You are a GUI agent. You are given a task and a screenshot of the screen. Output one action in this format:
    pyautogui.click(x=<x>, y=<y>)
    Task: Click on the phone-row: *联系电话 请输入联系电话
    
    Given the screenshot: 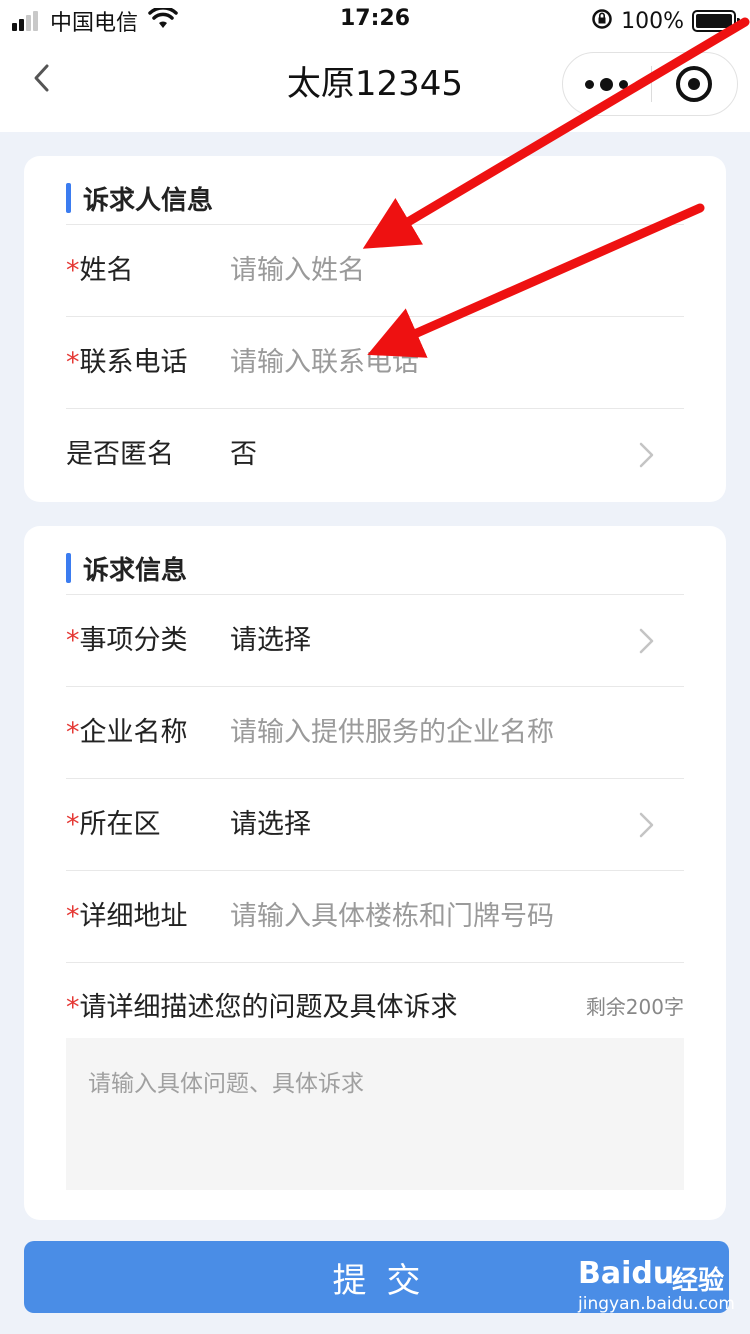 What is the action you would take?
    pyautogui.click(x=375, y=362)
    